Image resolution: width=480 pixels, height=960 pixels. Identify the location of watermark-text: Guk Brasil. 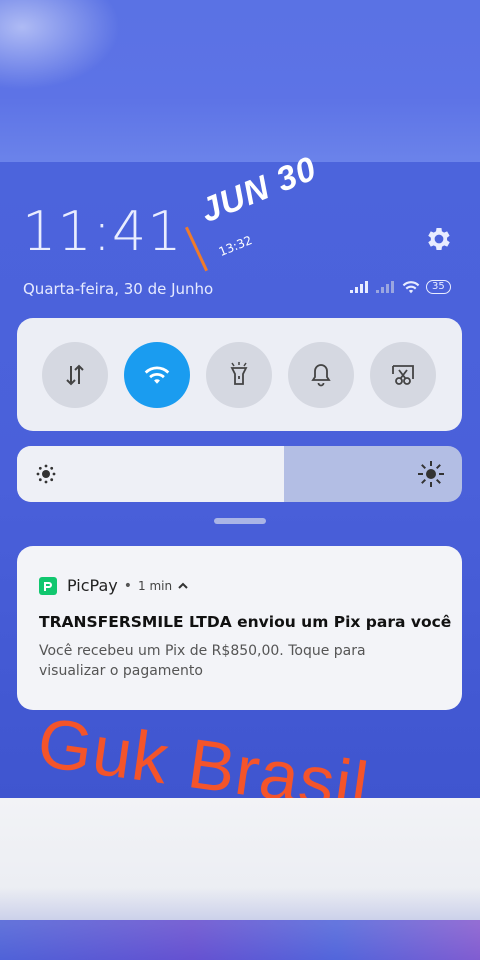
(203, 750).